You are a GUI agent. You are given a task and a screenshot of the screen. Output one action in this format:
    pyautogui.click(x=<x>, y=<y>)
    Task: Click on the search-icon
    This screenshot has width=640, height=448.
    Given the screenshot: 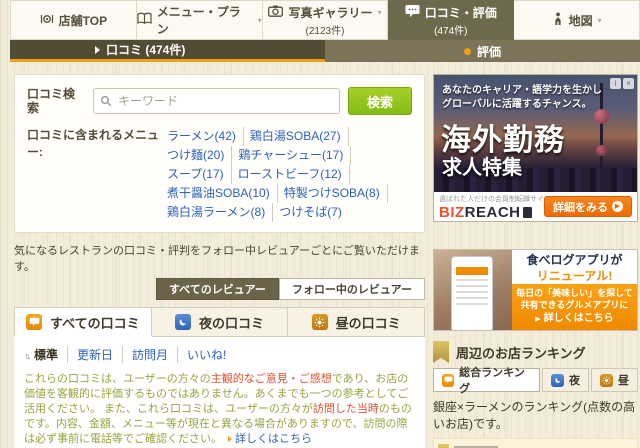 What is the action you would take?
    pyautogui.click(x=106, y=101)
    